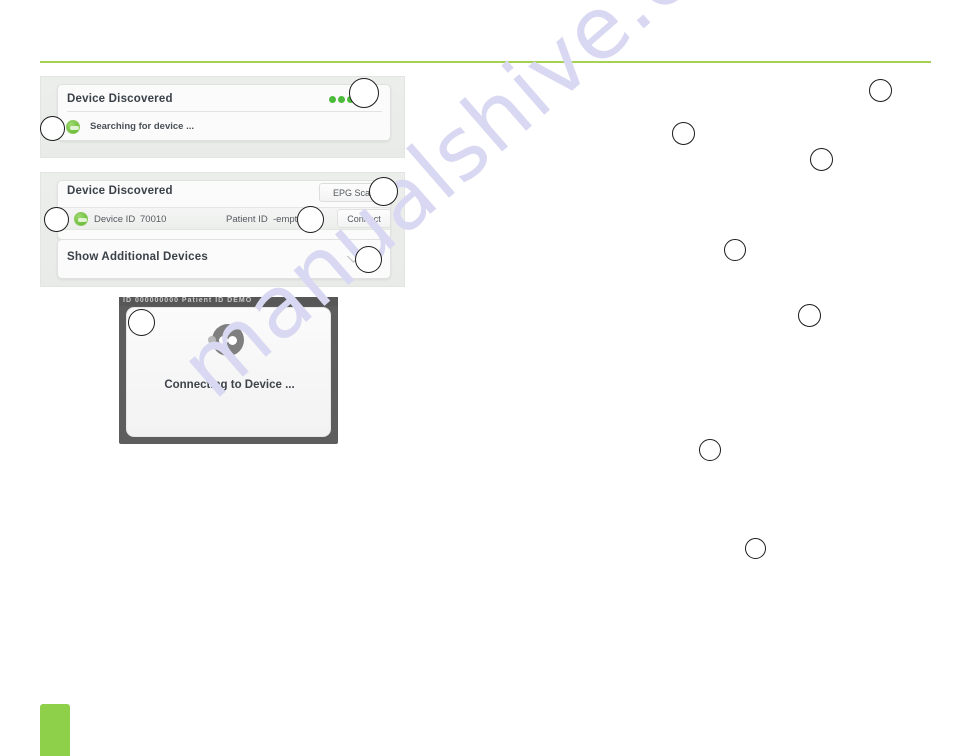 Image resolution: width=972 pixels, height=756 pixels. I want to click on patient-id-label: Patient ID, so click(247, 219).